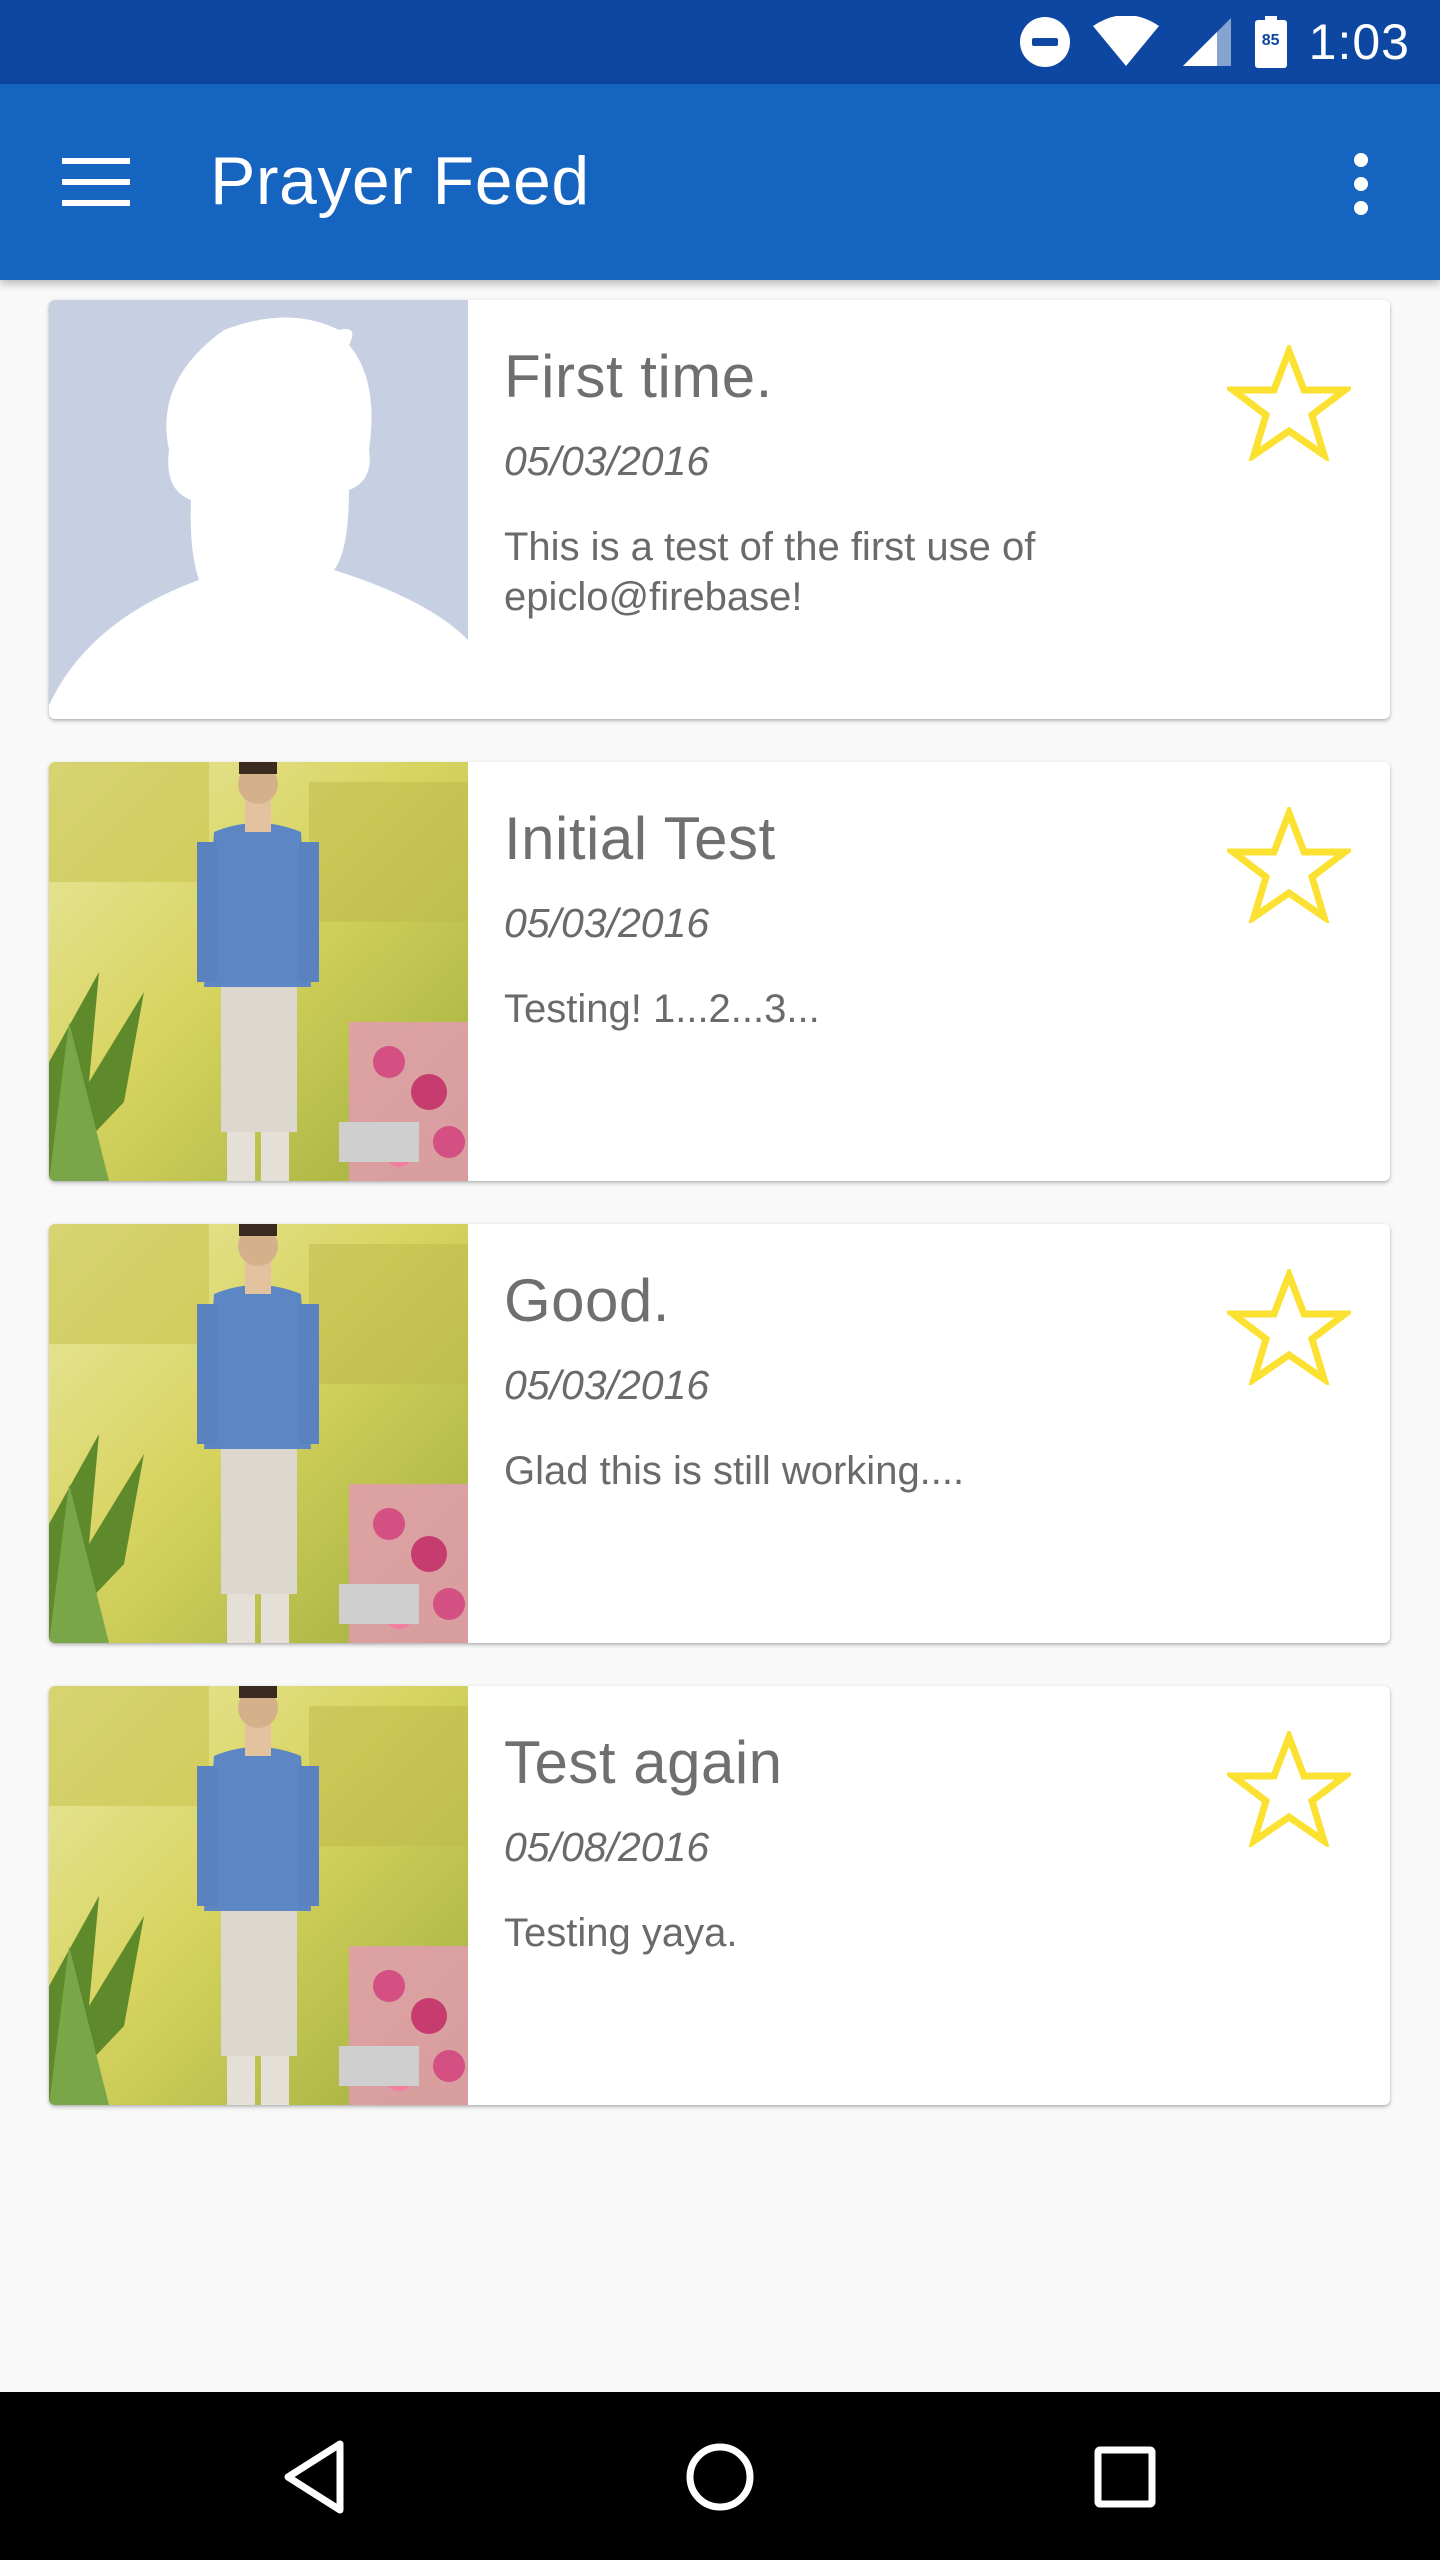 The image size is (1440, 2560). I want to click on hamburger-menu-icon, so click(97, 182).